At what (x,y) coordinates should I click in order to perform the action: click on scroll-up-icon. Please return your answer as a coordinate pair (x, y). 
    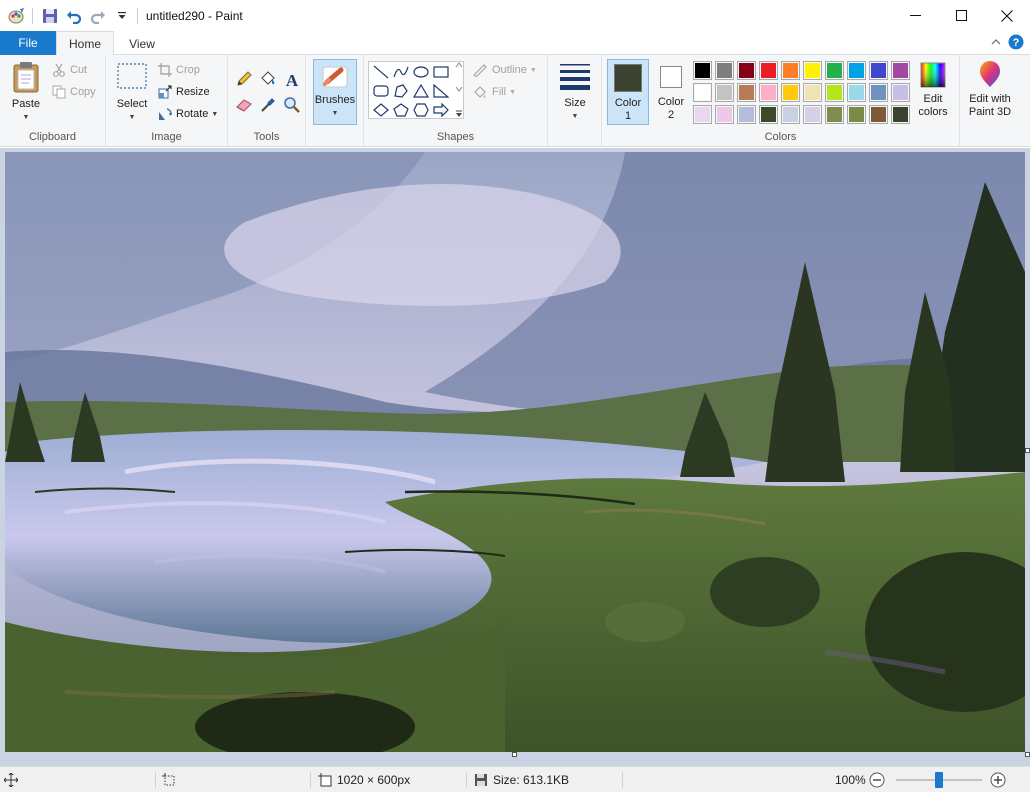
    Looking at the image, I should click on (459, 65).